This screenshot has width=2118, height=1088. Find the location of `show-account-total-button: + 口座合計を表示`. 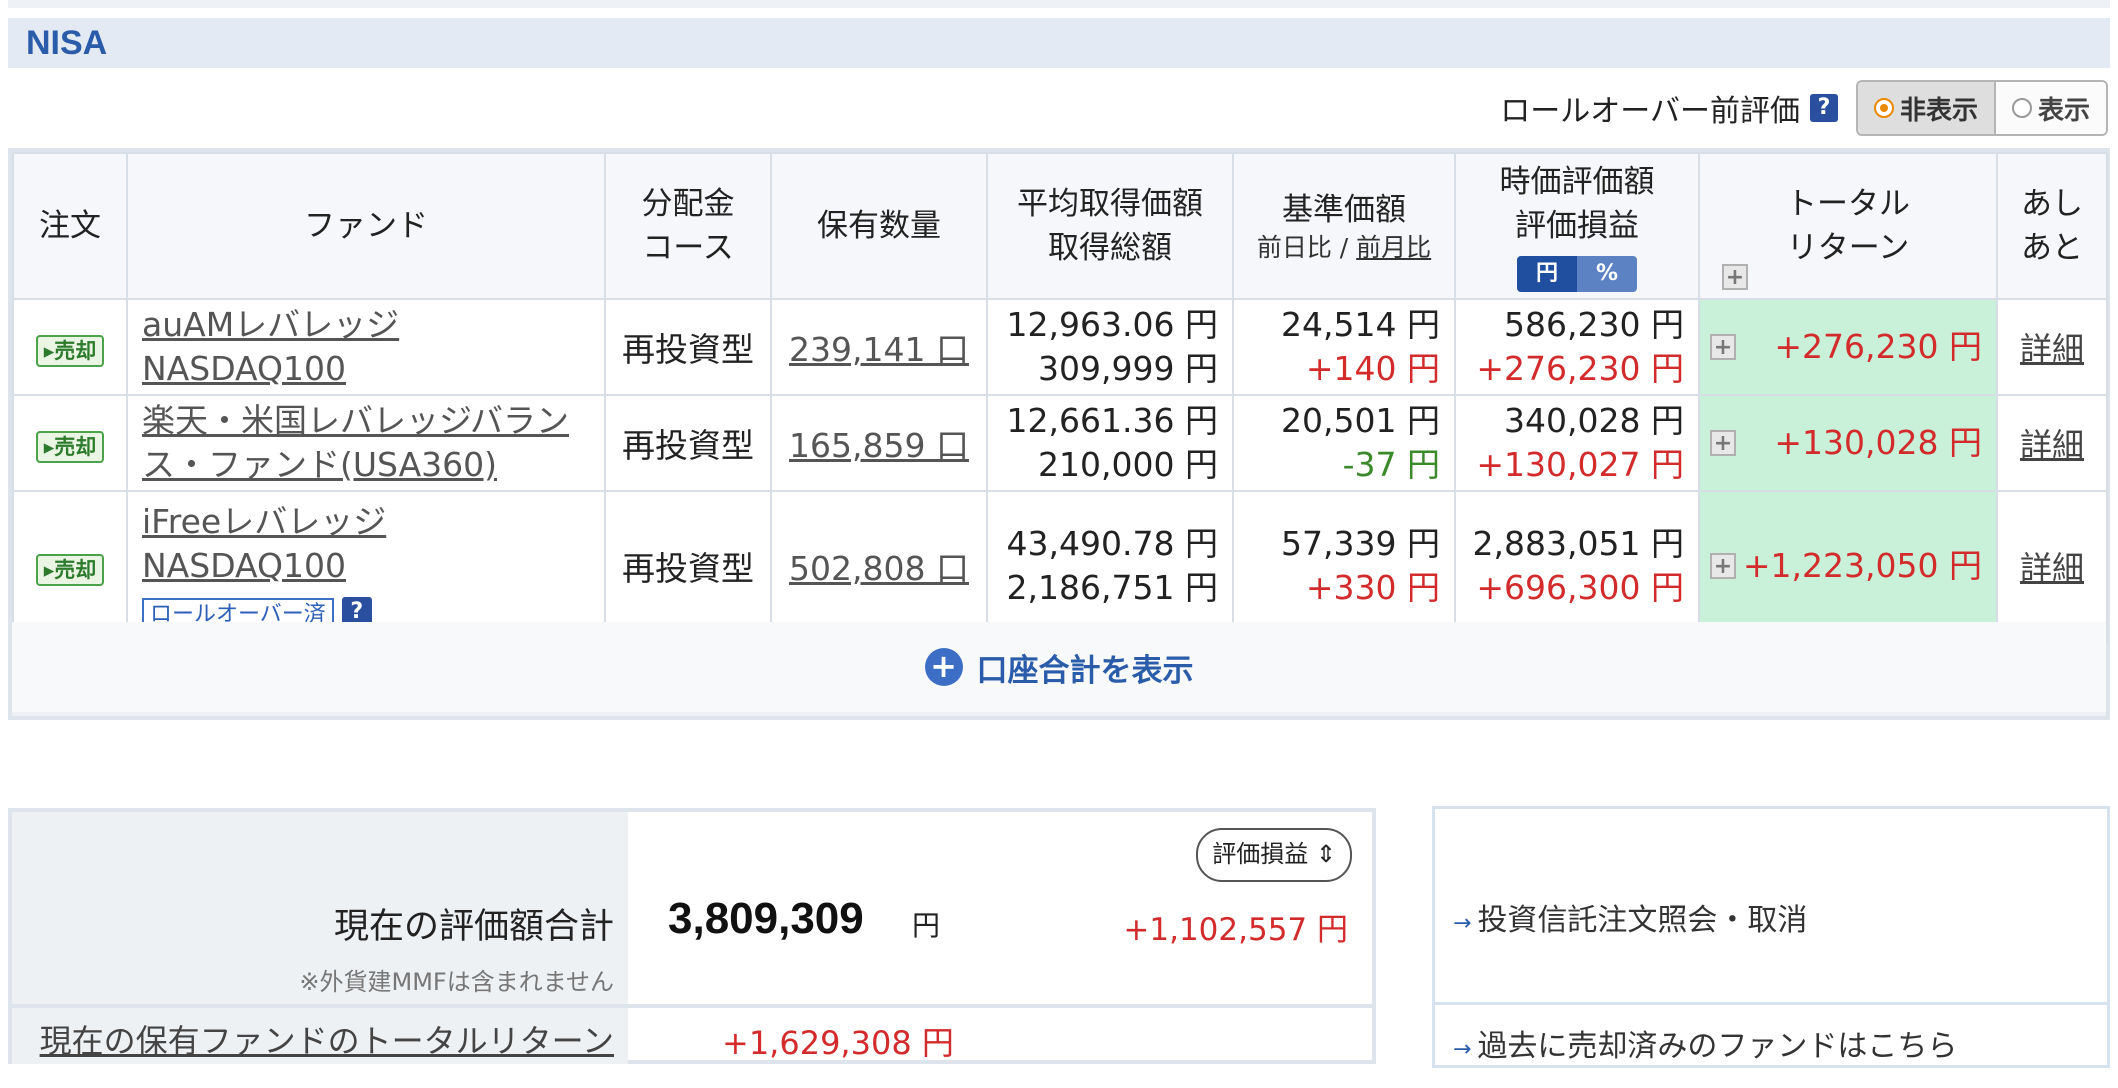

show-account-total-button: + 口座合計を表示 is located at coordinates (1059, 667).